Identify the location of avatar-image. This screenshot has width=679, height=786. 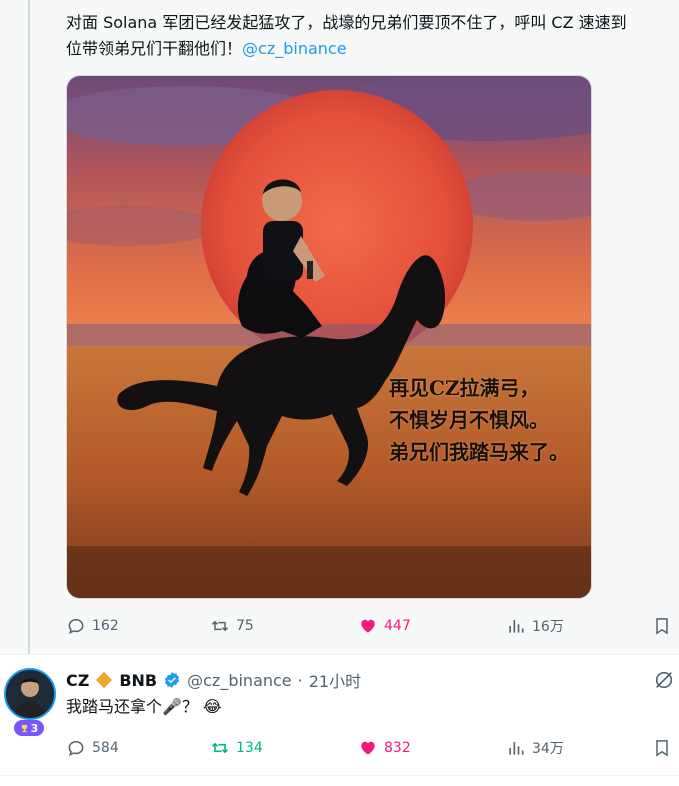
(30, 694).